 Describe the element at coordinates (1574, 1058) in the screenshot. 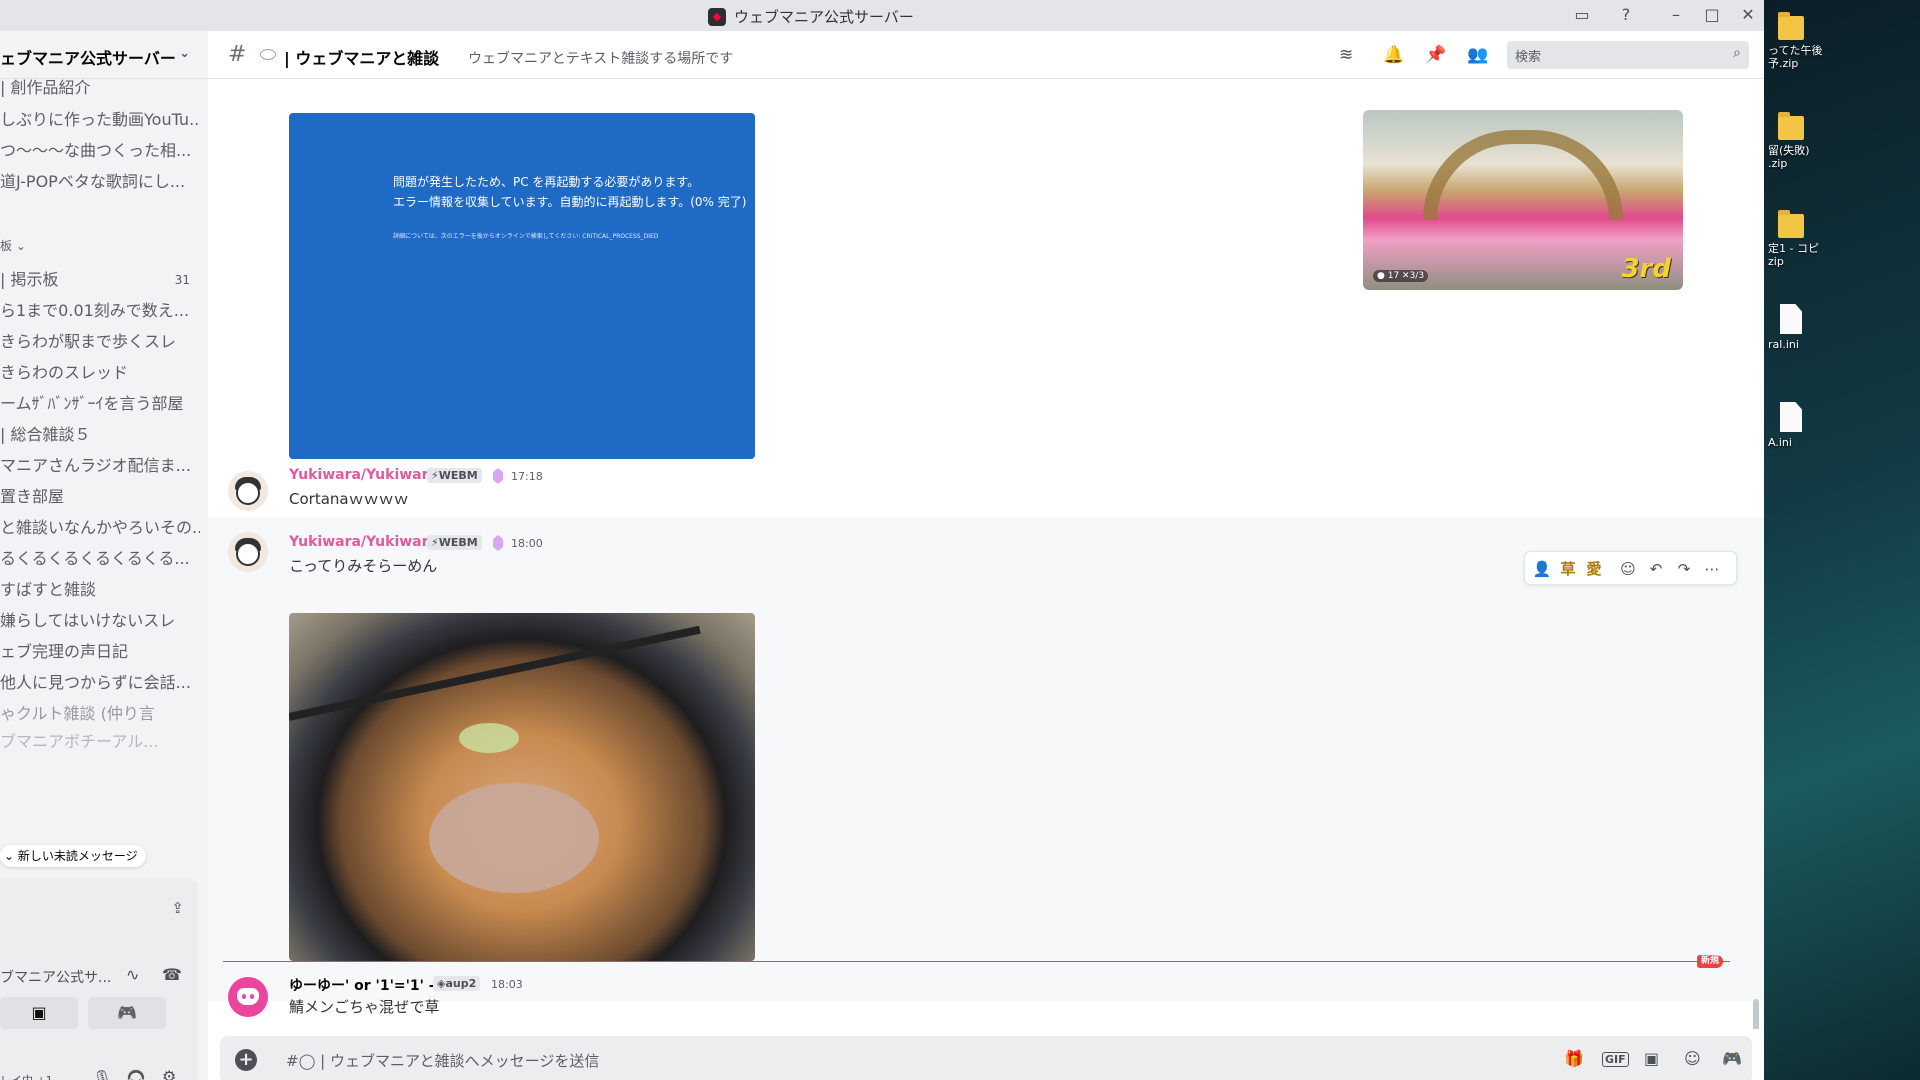

I see `gift-icon: 🎁` at that location.